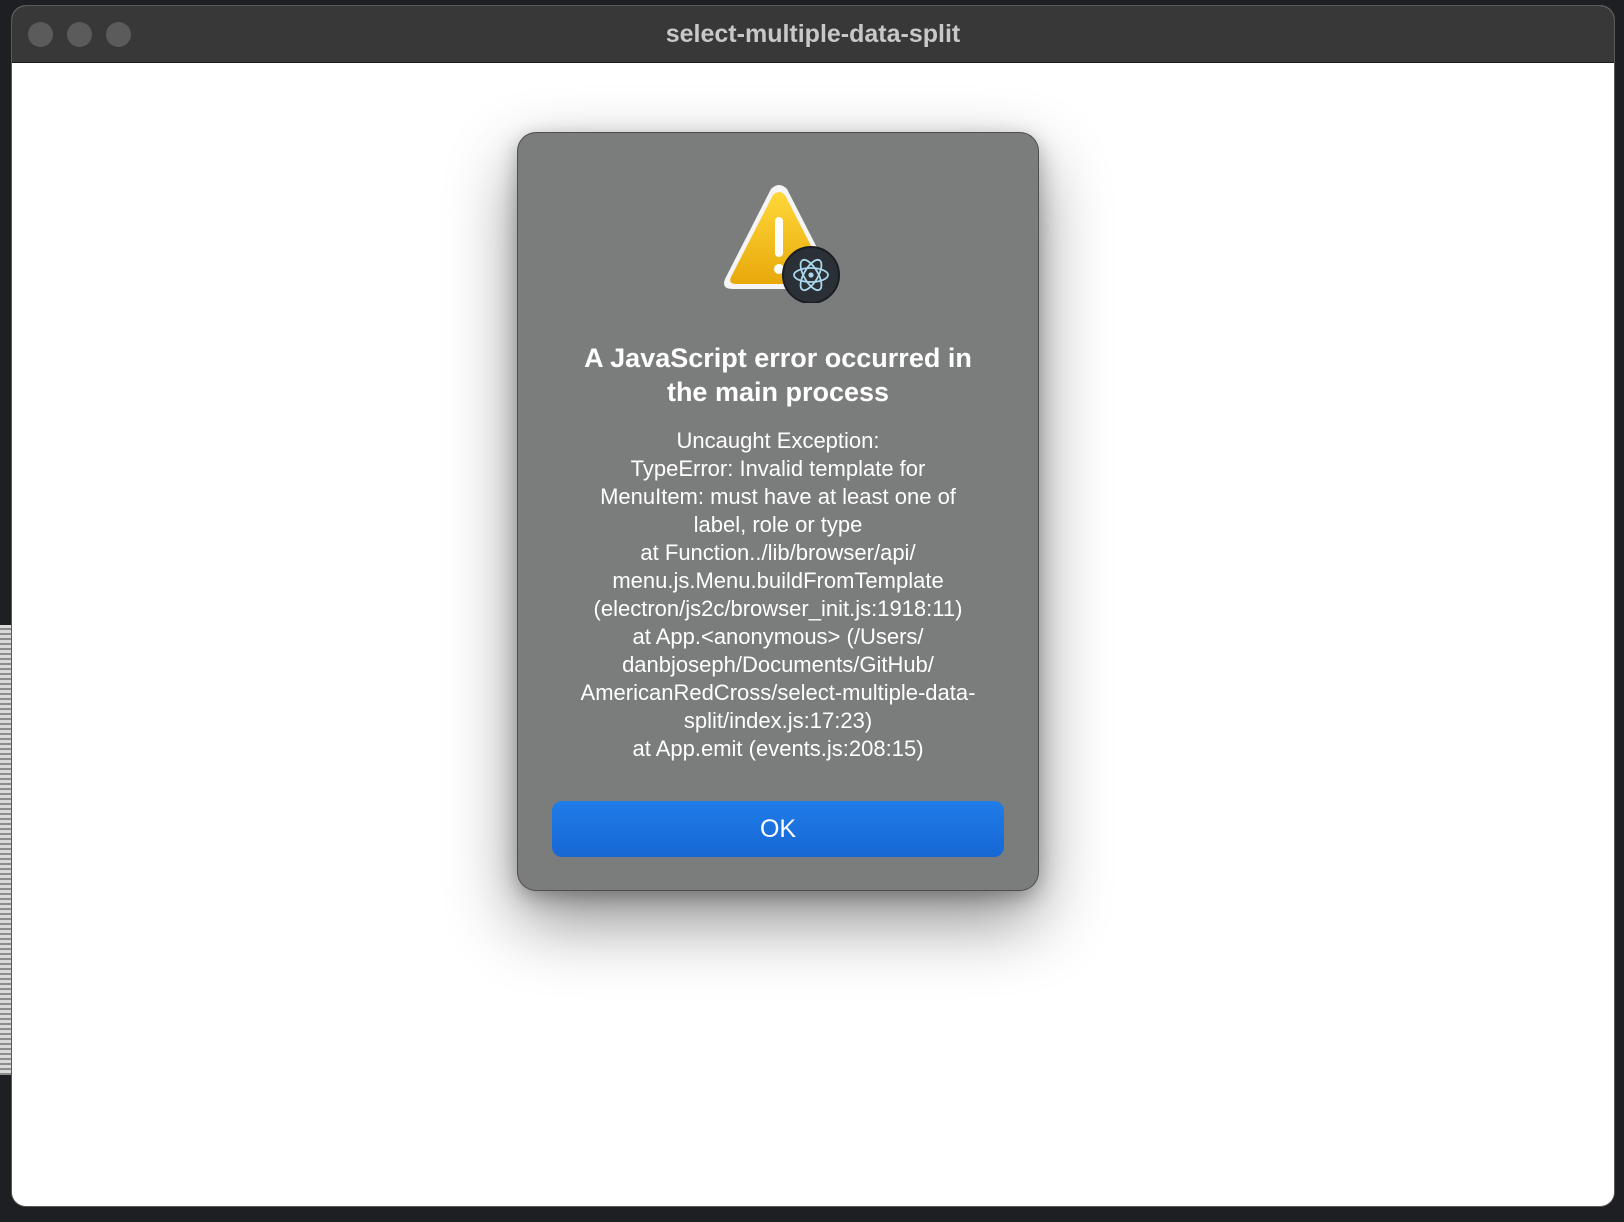 The height and width of the screenshot is (1222, 1624). I want to click on error-message-line: Uncaught Exception:, so click(778, 440).